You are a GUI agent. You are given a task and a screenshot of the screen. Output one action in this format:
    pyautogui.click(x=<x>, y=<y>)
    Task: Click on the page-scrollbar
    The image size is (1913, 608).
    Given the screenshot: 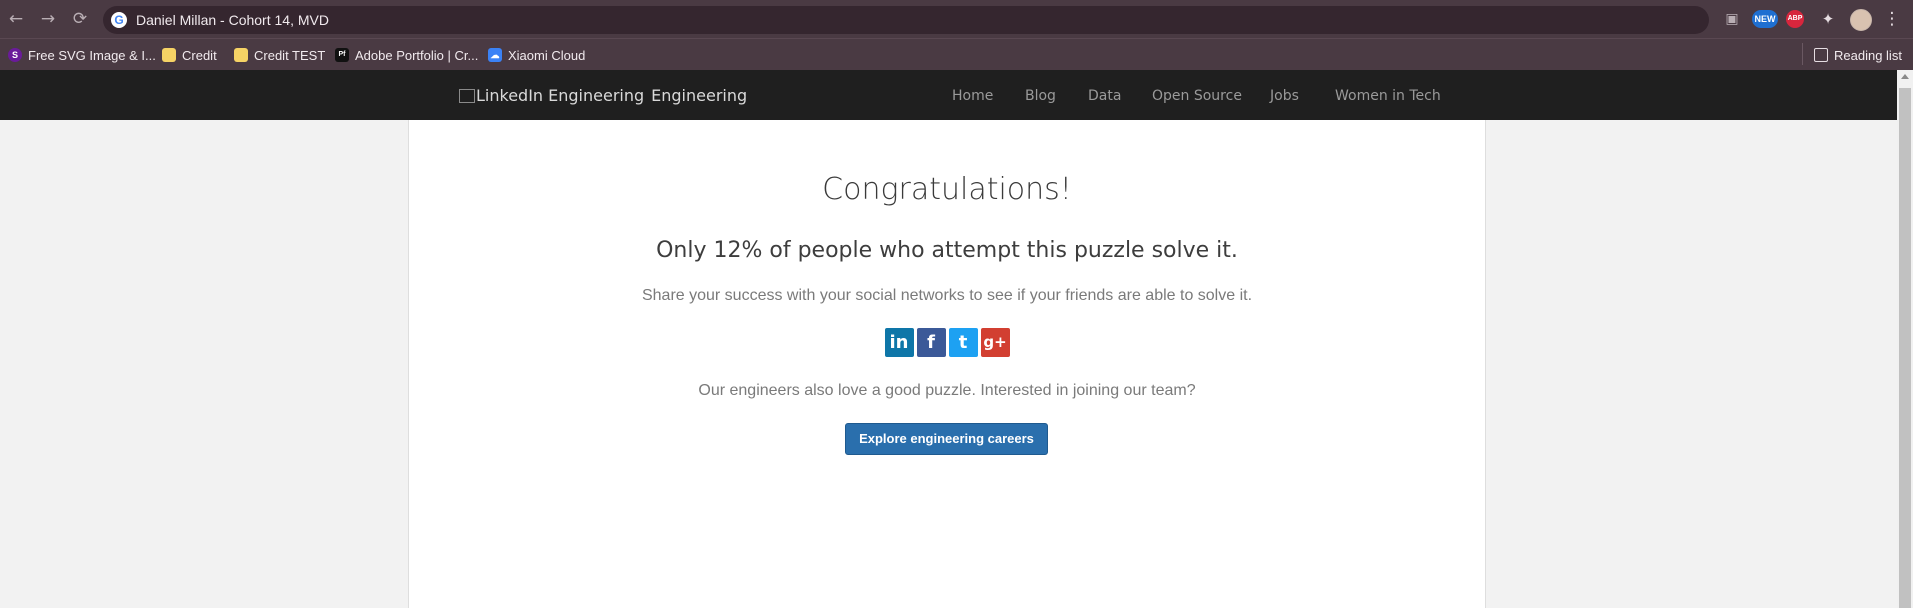 What is the action you would take?
    pyautogui.click(x=1905, y=339)
    